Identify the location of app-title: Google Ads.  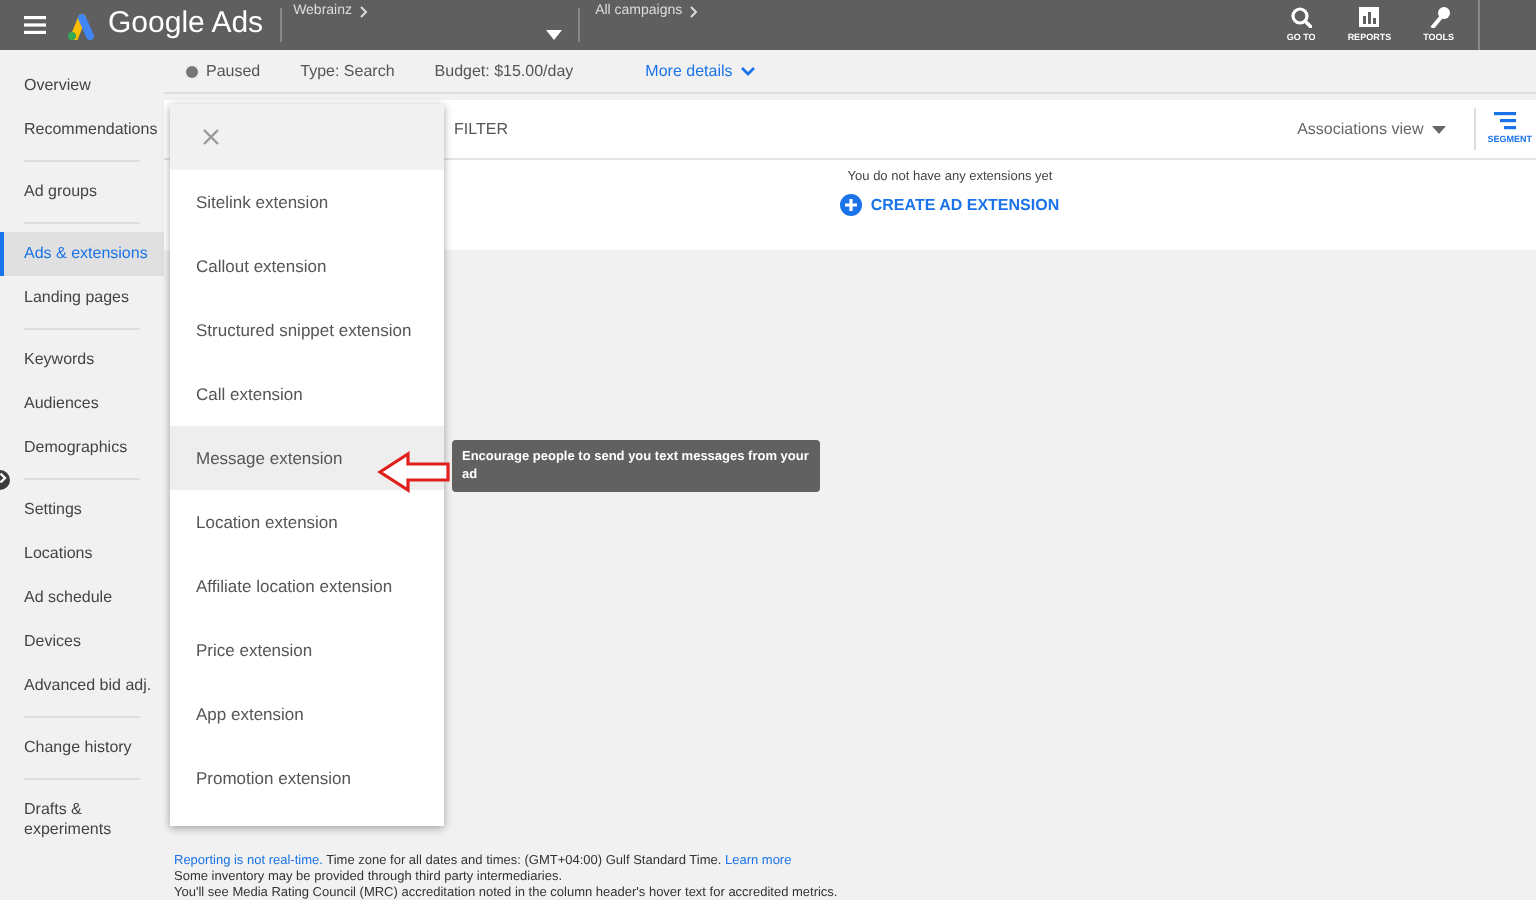
(186, 24).